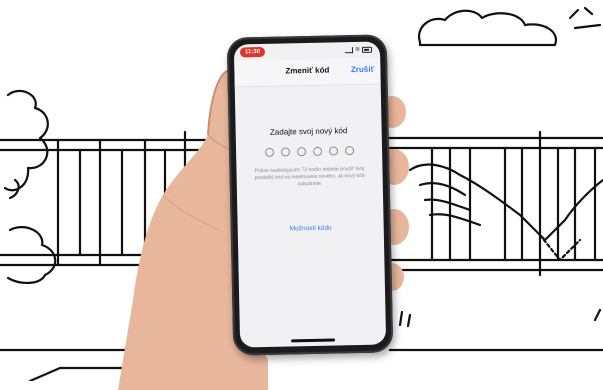  I want to click on signal-icon, so click(348, 49).